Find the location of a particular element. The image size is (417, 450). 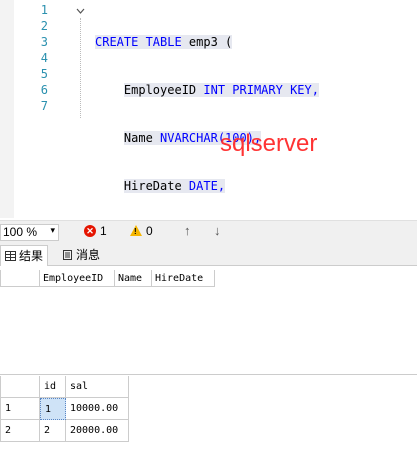

code-token: INT PRIMARY KEY, is located at coordinates (257, 90).